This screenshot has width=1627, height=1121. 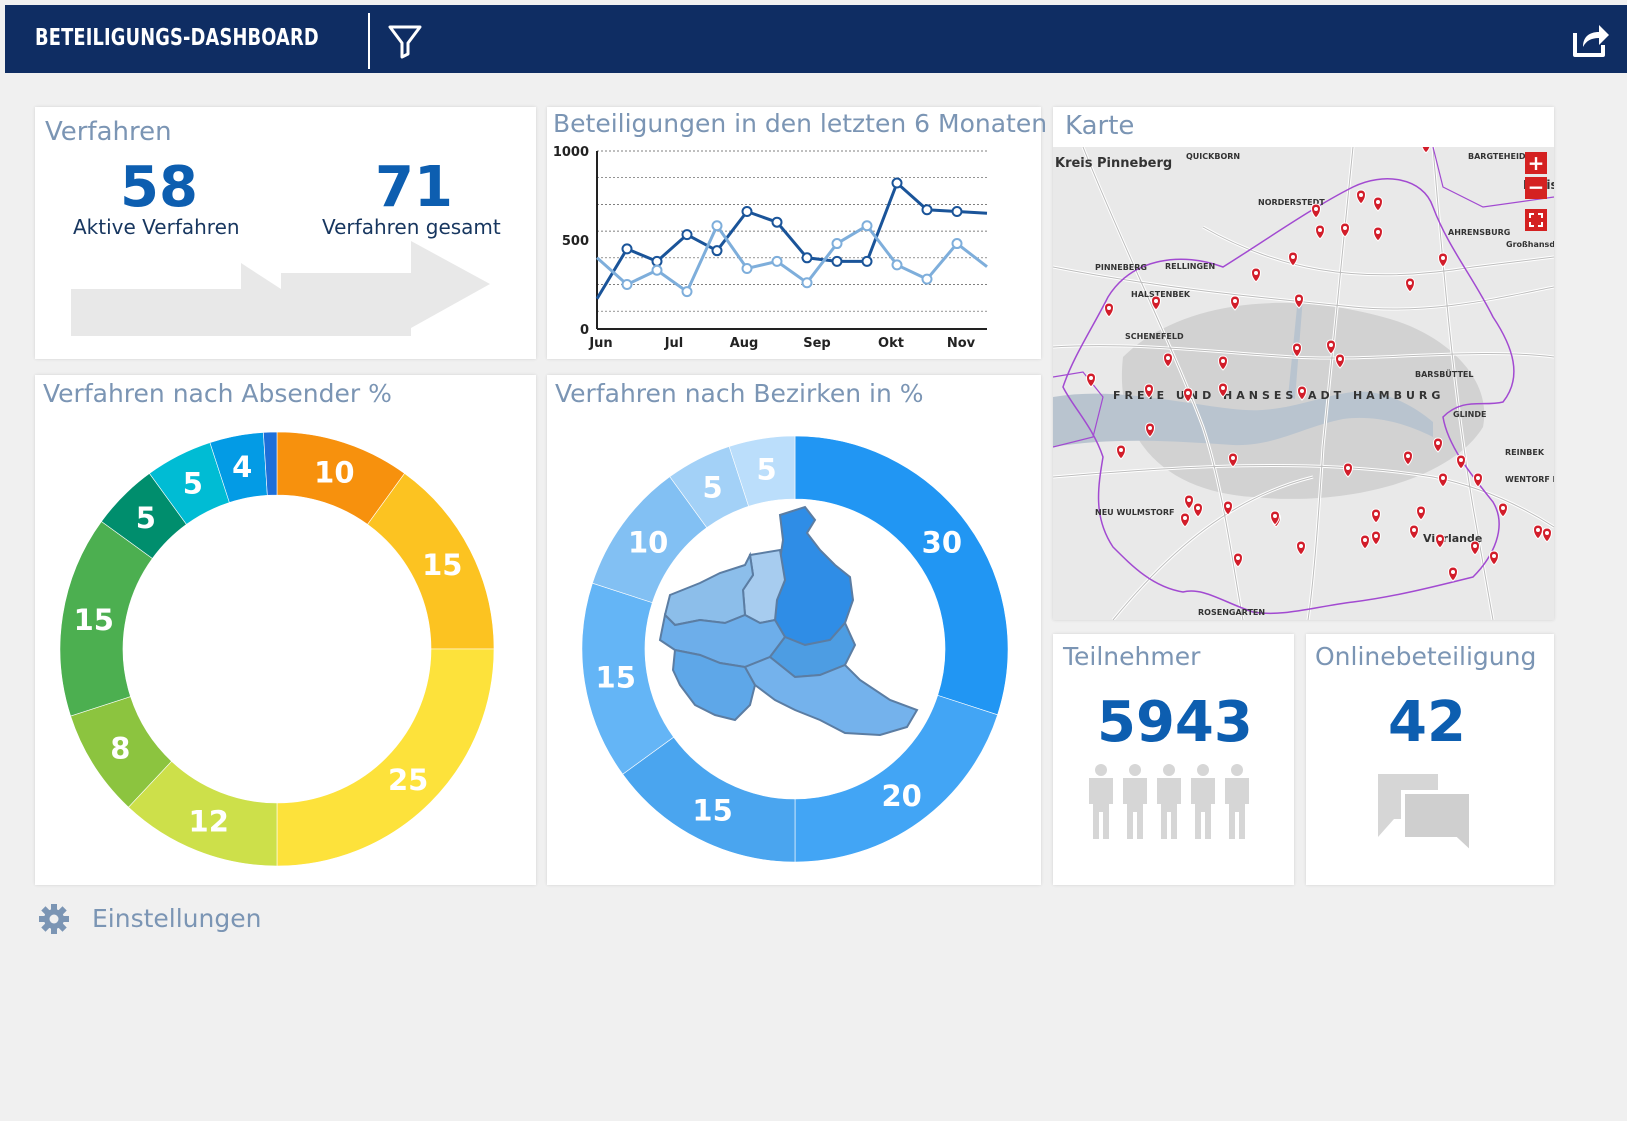 What do you see at coordinates (1161, 294) in the screenshot?
I see `map-place-label: HALSTENBEK` at bounding box center [1161, 294].